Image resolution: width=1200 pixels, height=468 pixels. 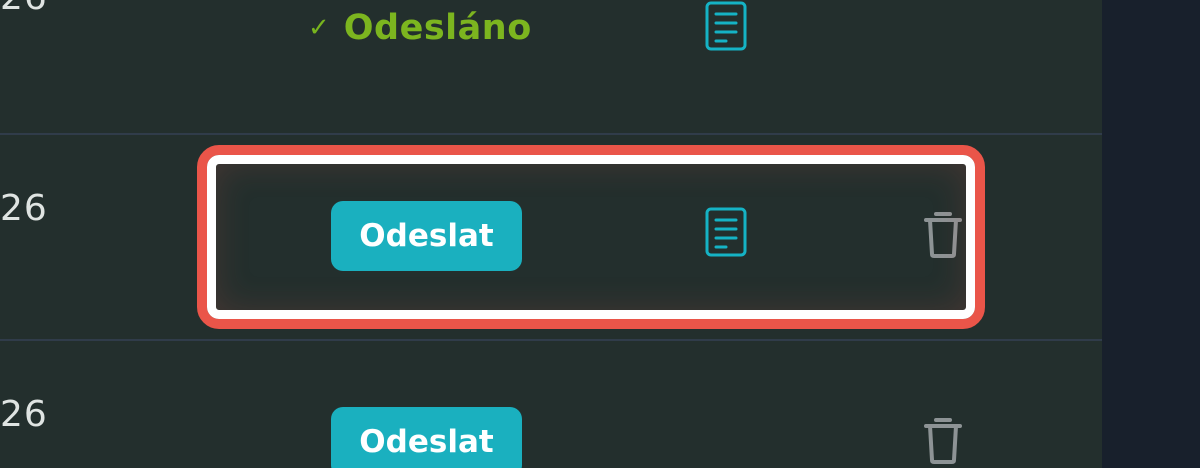 What do you see at coordinates (437, 28) in the screenshot?
I see `status-sent-label: Odesláno` at bounding box center [437, 28].